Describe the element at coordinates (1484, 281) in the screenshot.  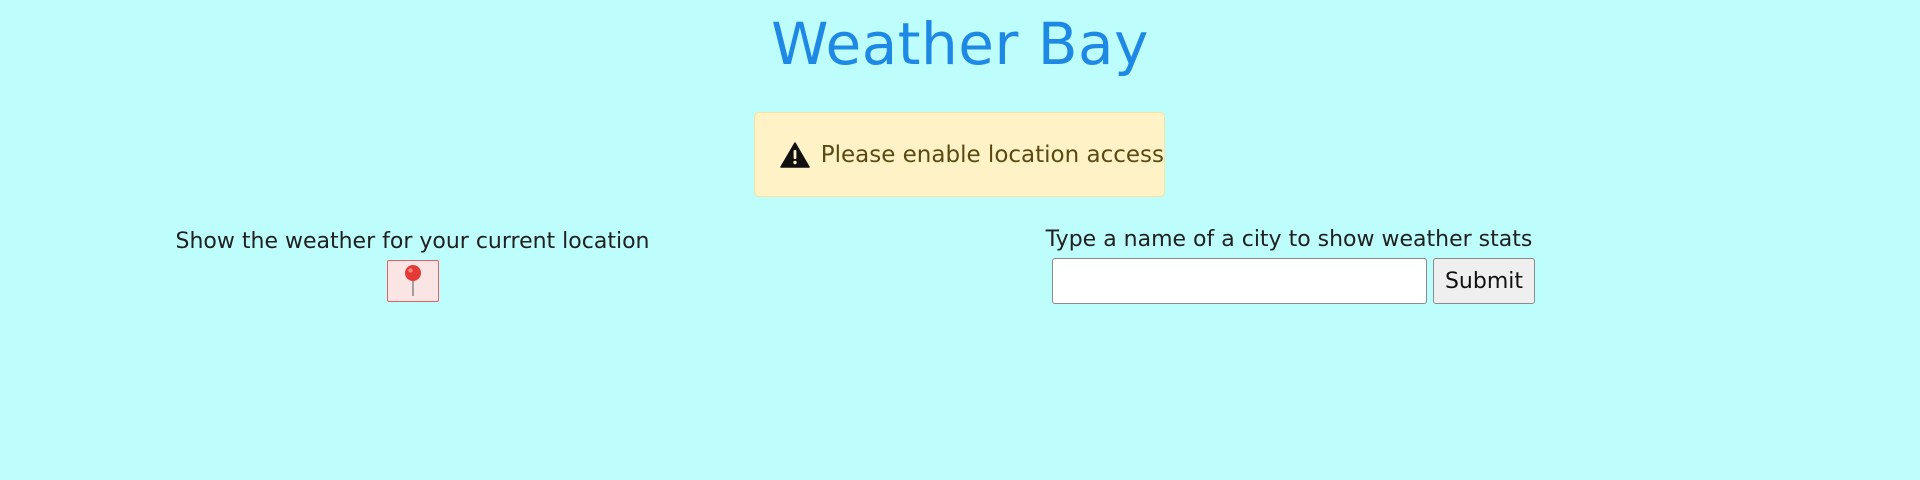
I see `submit-button: Submit` at that location.